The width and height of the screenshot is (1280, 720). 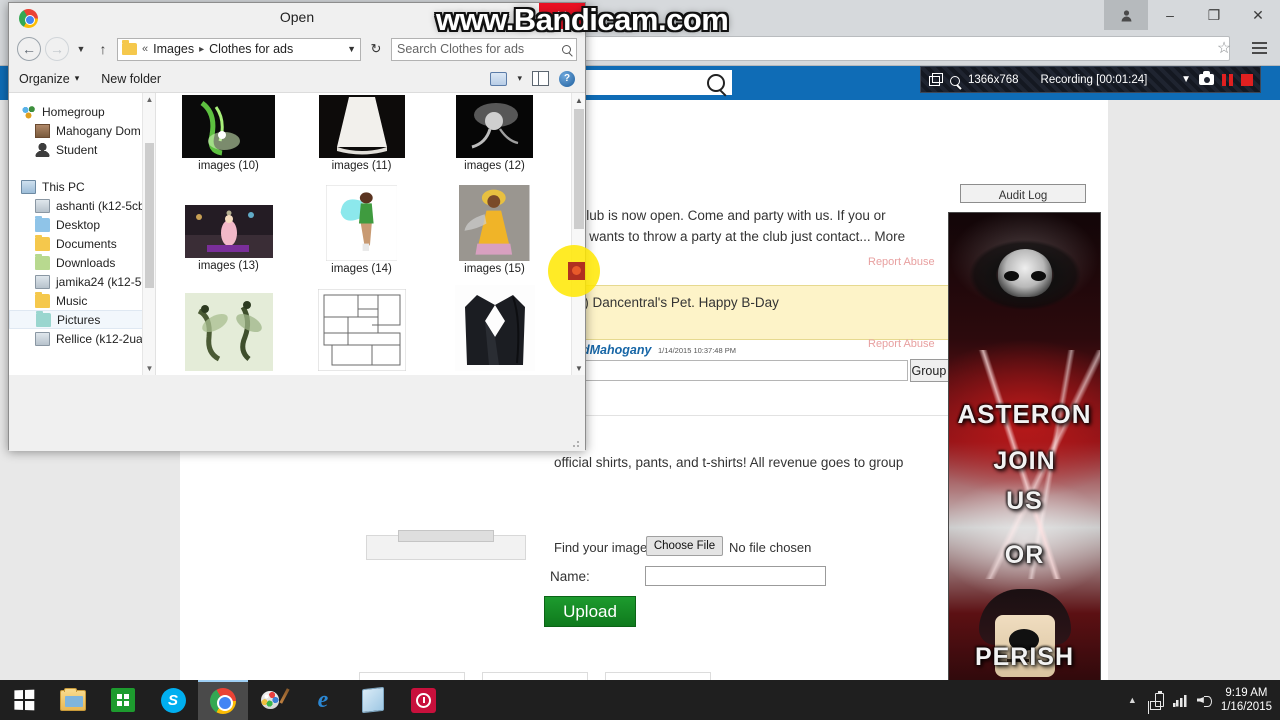 I want to click on breadcrumb-part-images: Images, so click(x=173, y=49).